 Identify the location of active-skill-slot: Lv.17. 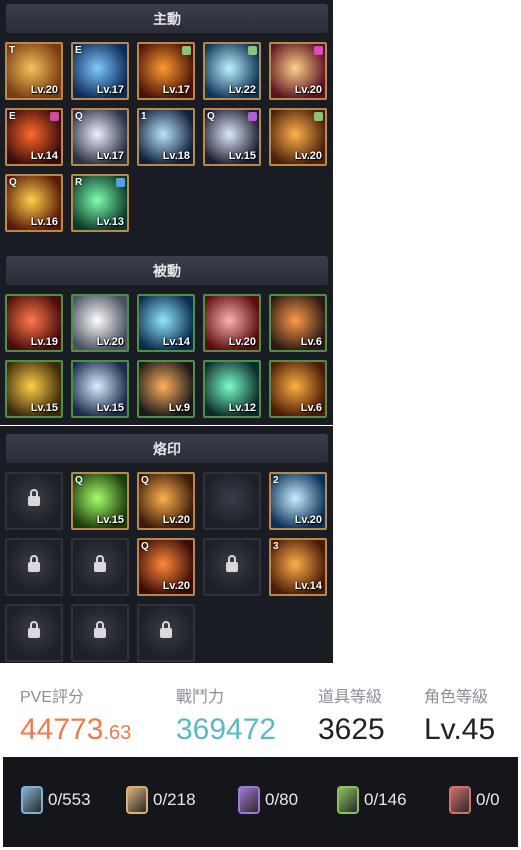
(166, 71).